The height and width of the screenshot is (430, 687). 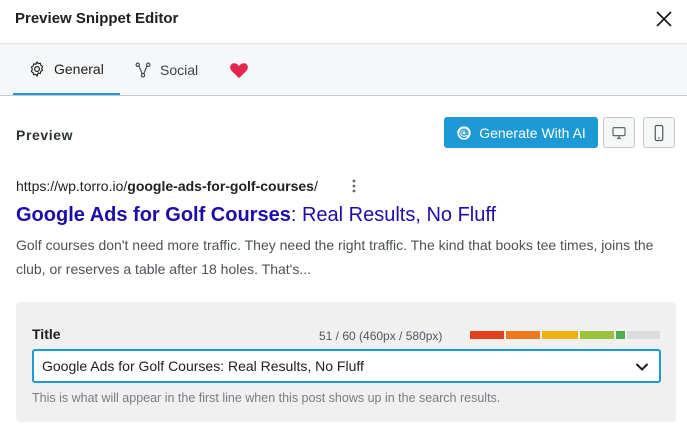 I want to click on tab-social: Social, so click(x=166, y=70).